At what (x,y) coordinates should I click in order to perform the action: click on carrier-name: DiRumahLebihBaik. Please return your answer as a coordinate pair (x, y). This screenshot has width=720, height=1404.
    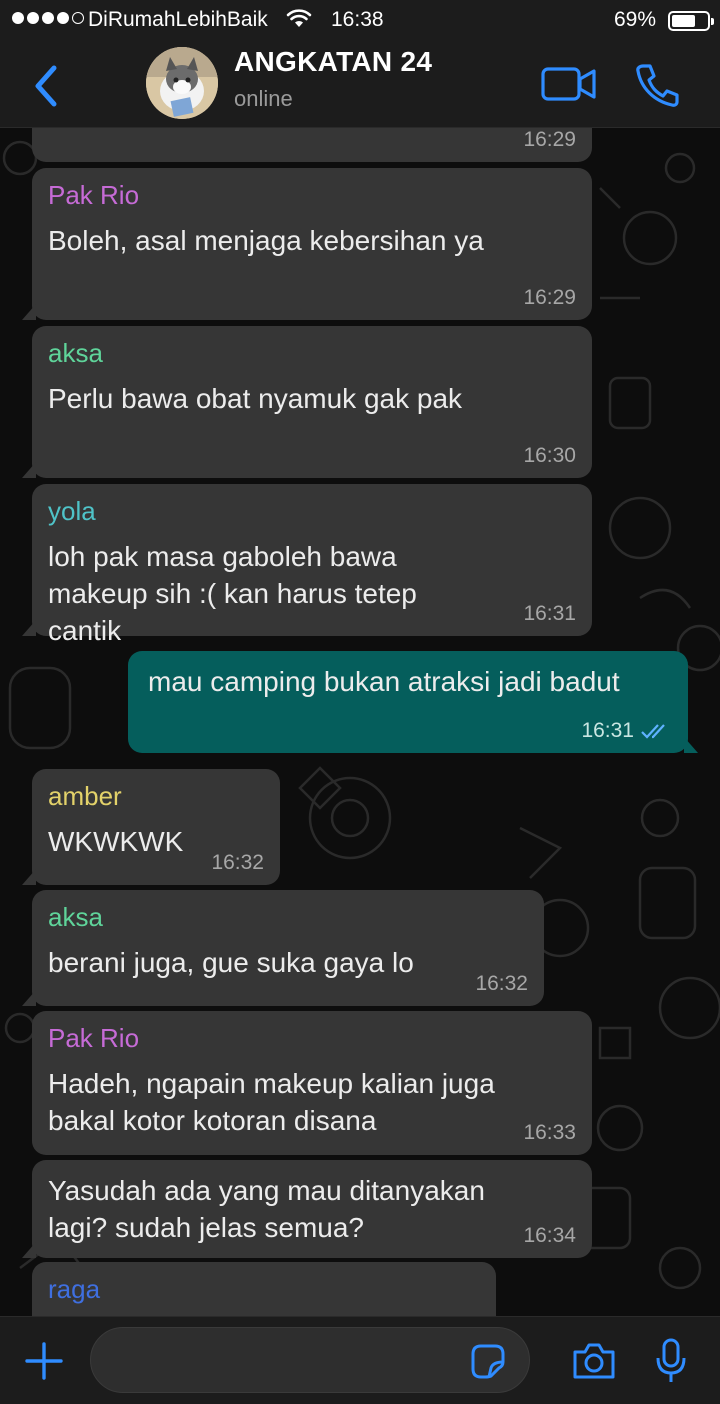
    Looking at the image, I should click on (178, 19).